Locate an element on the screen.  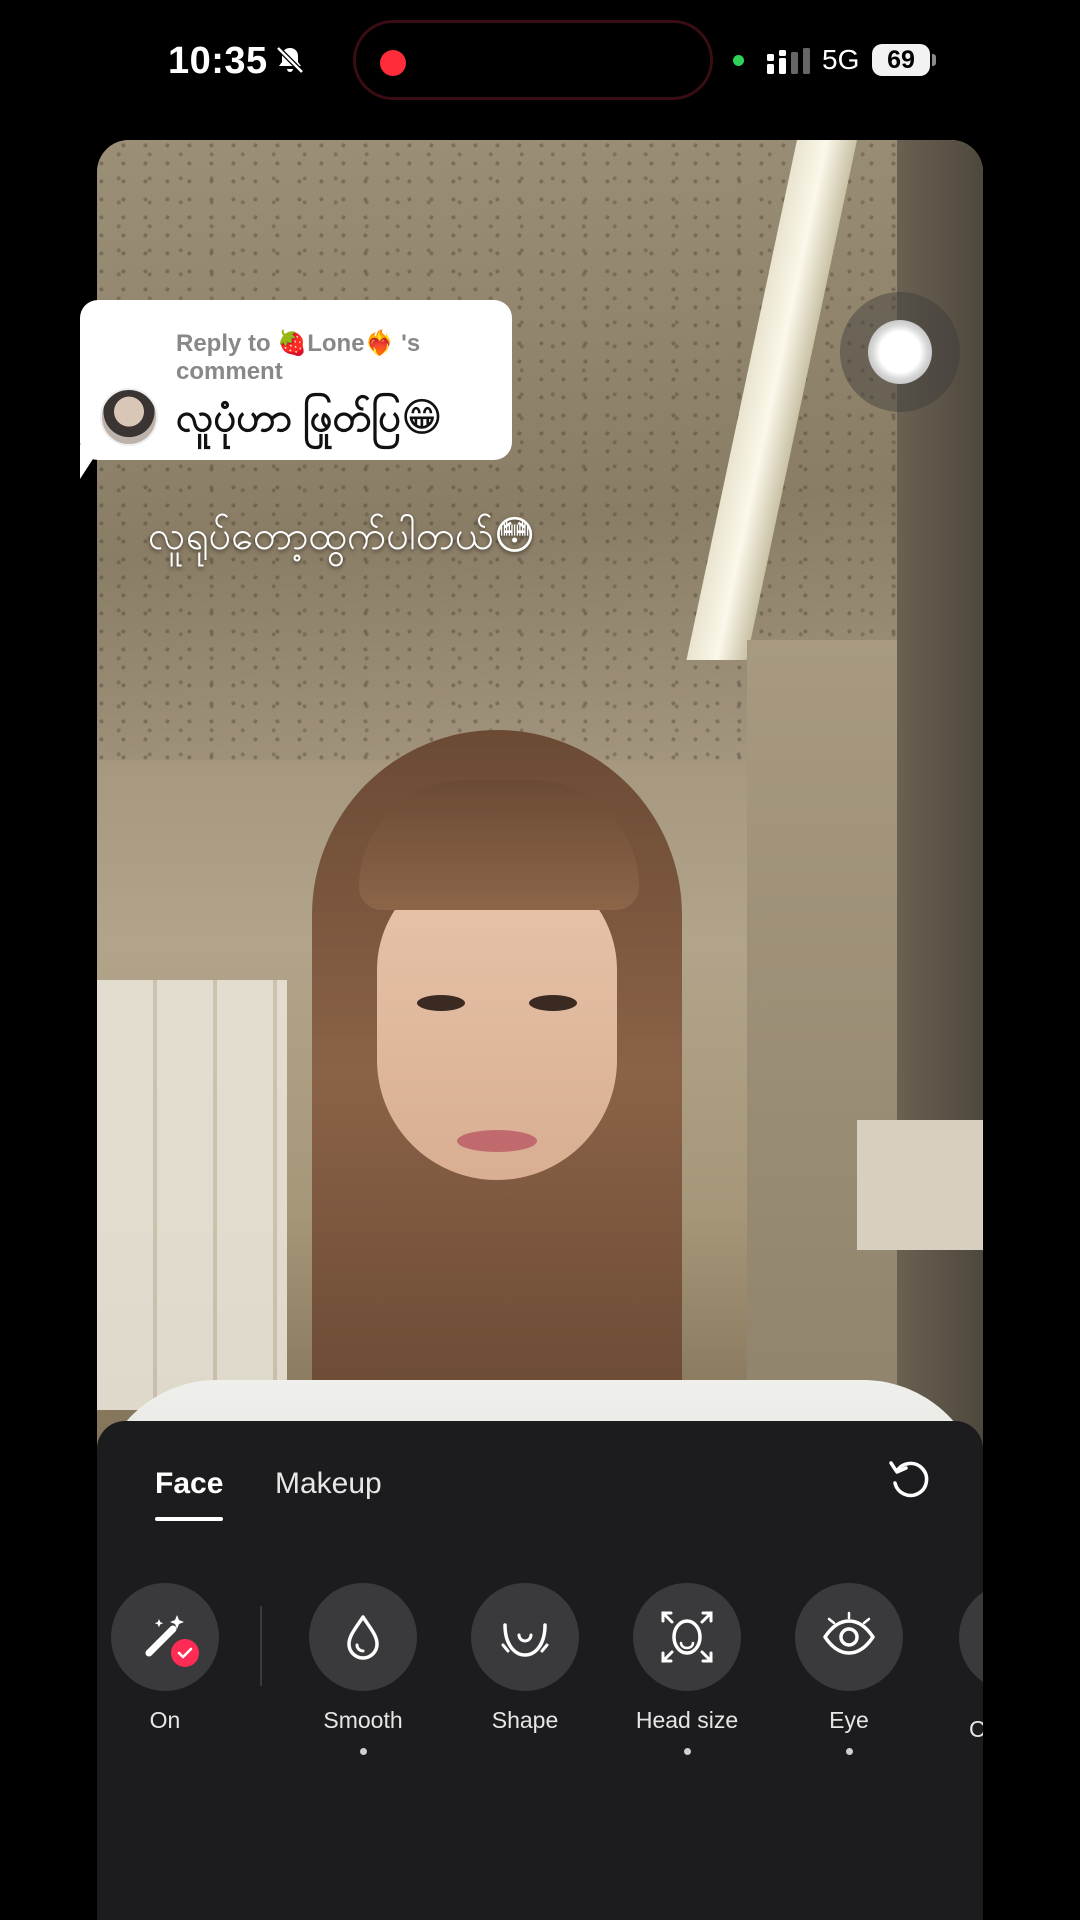
reset-icon is located at coordinates (909, 1479).